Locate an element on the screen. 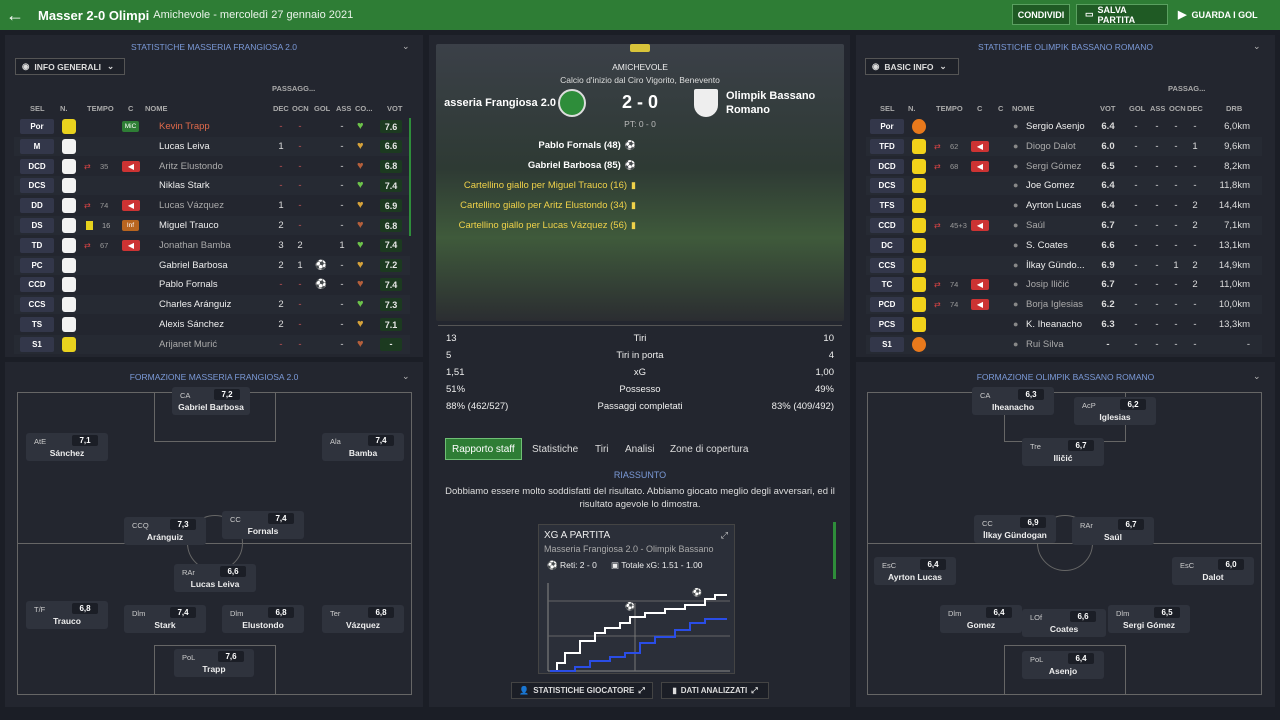 The image size is (1280, 720). back-arrow-icon: ← is located at coordinates (15, 15).